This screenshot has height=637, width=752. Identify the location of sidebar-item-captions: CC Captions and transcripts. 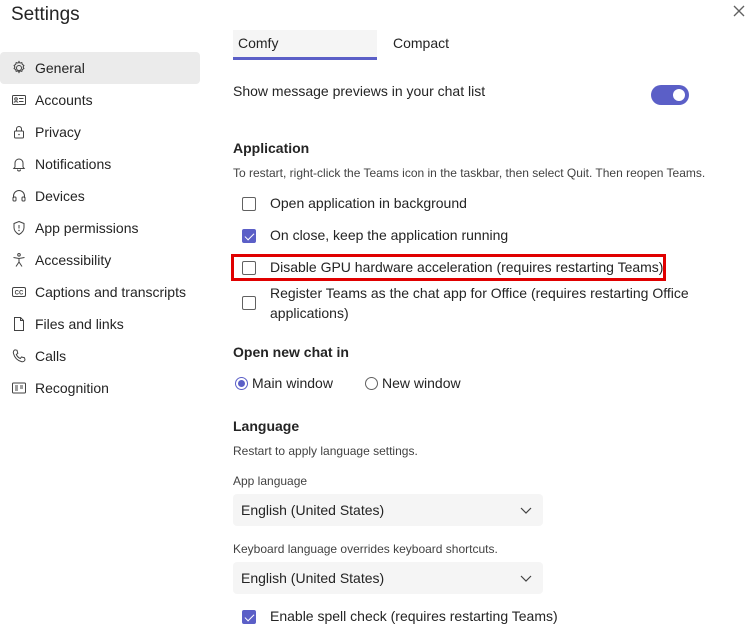
(100, 292).